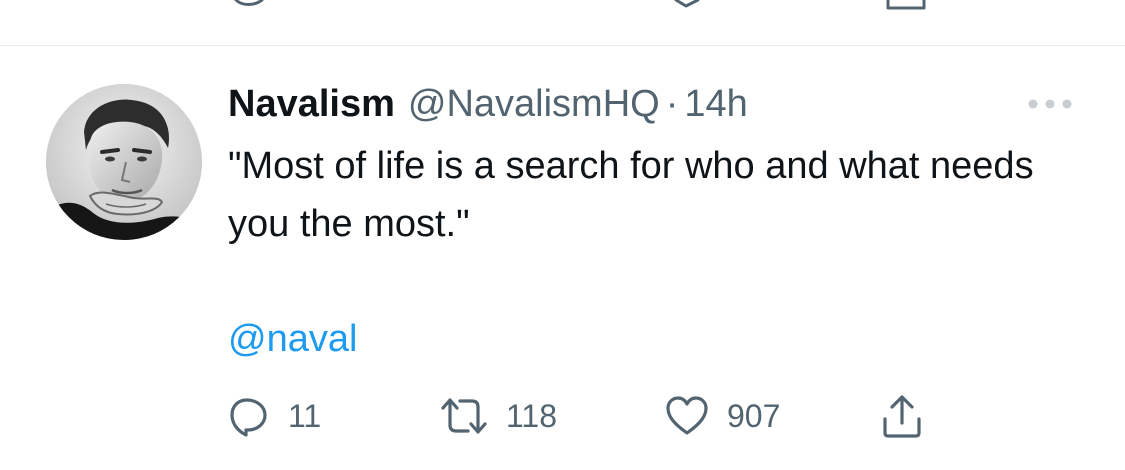  Describe the element at coordinates (534, 104) in the screenshot. I see `user-handle: @NavalismHQ` at that location.